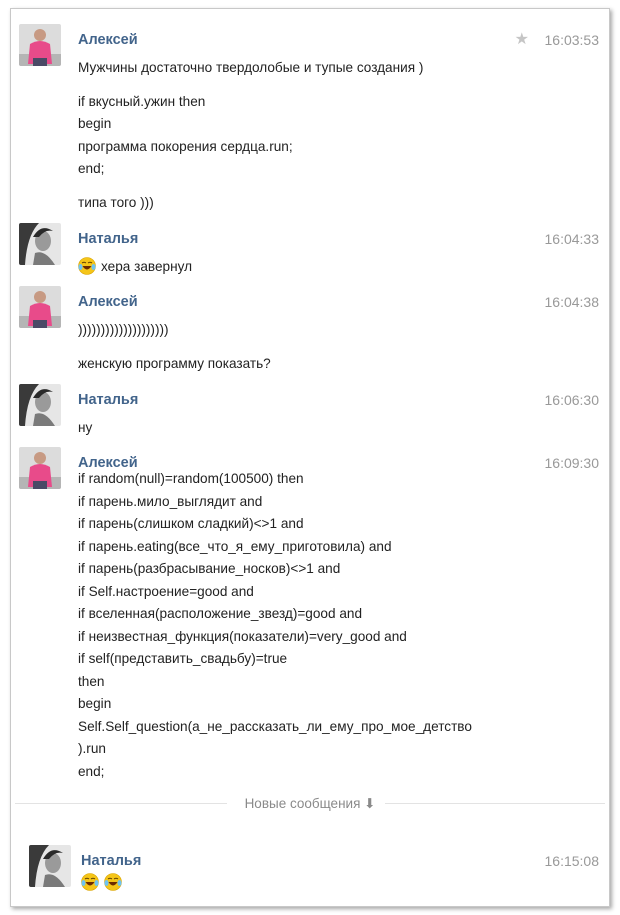 The image size is (620, 915). I want to click on message-time: 16:15:08, so click(572, 861).